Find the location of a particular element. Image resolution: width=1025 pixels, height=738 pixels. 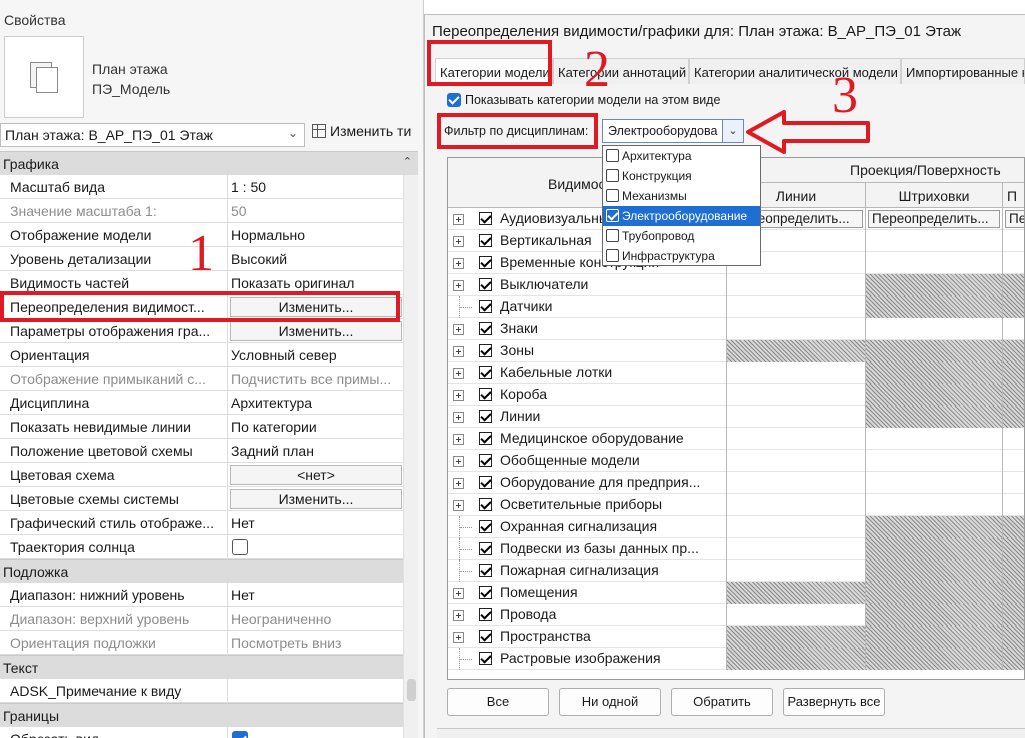

properties-section: Текст⌃ is located at coordinates (209, 667).